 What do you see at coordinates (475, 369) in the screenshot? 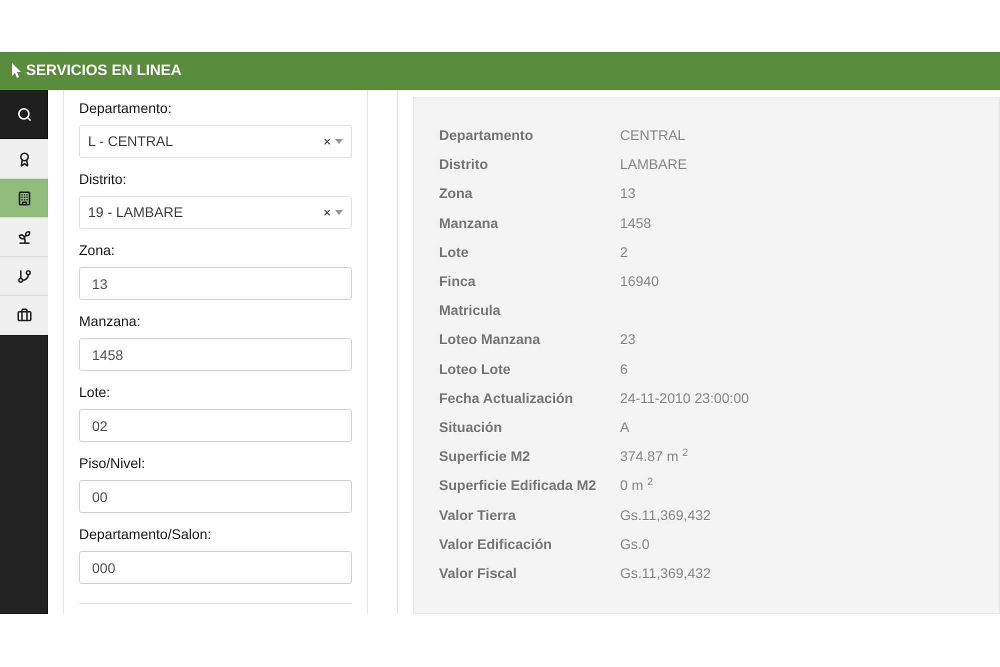
I see `detail-label: Loteo Lote` at bounding box center [475, 369].